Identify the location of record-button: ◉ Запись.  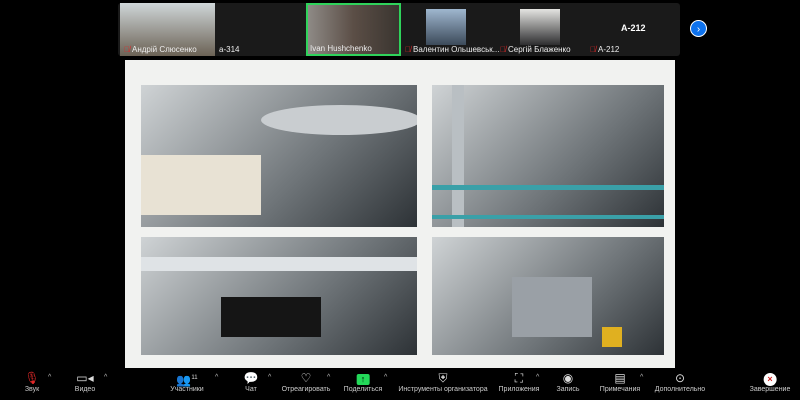
(568, 381).